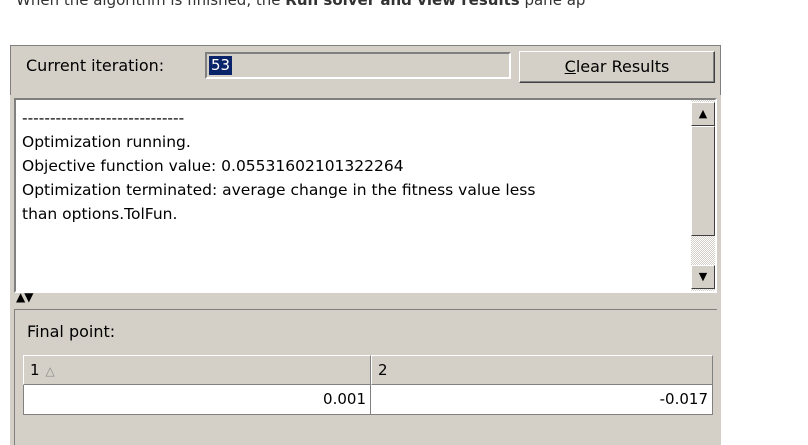 The height and width of the screenshot is (445, 808). I want to click on doc-text-prefix: When the algorithm is finished, the, so click(151, 4).